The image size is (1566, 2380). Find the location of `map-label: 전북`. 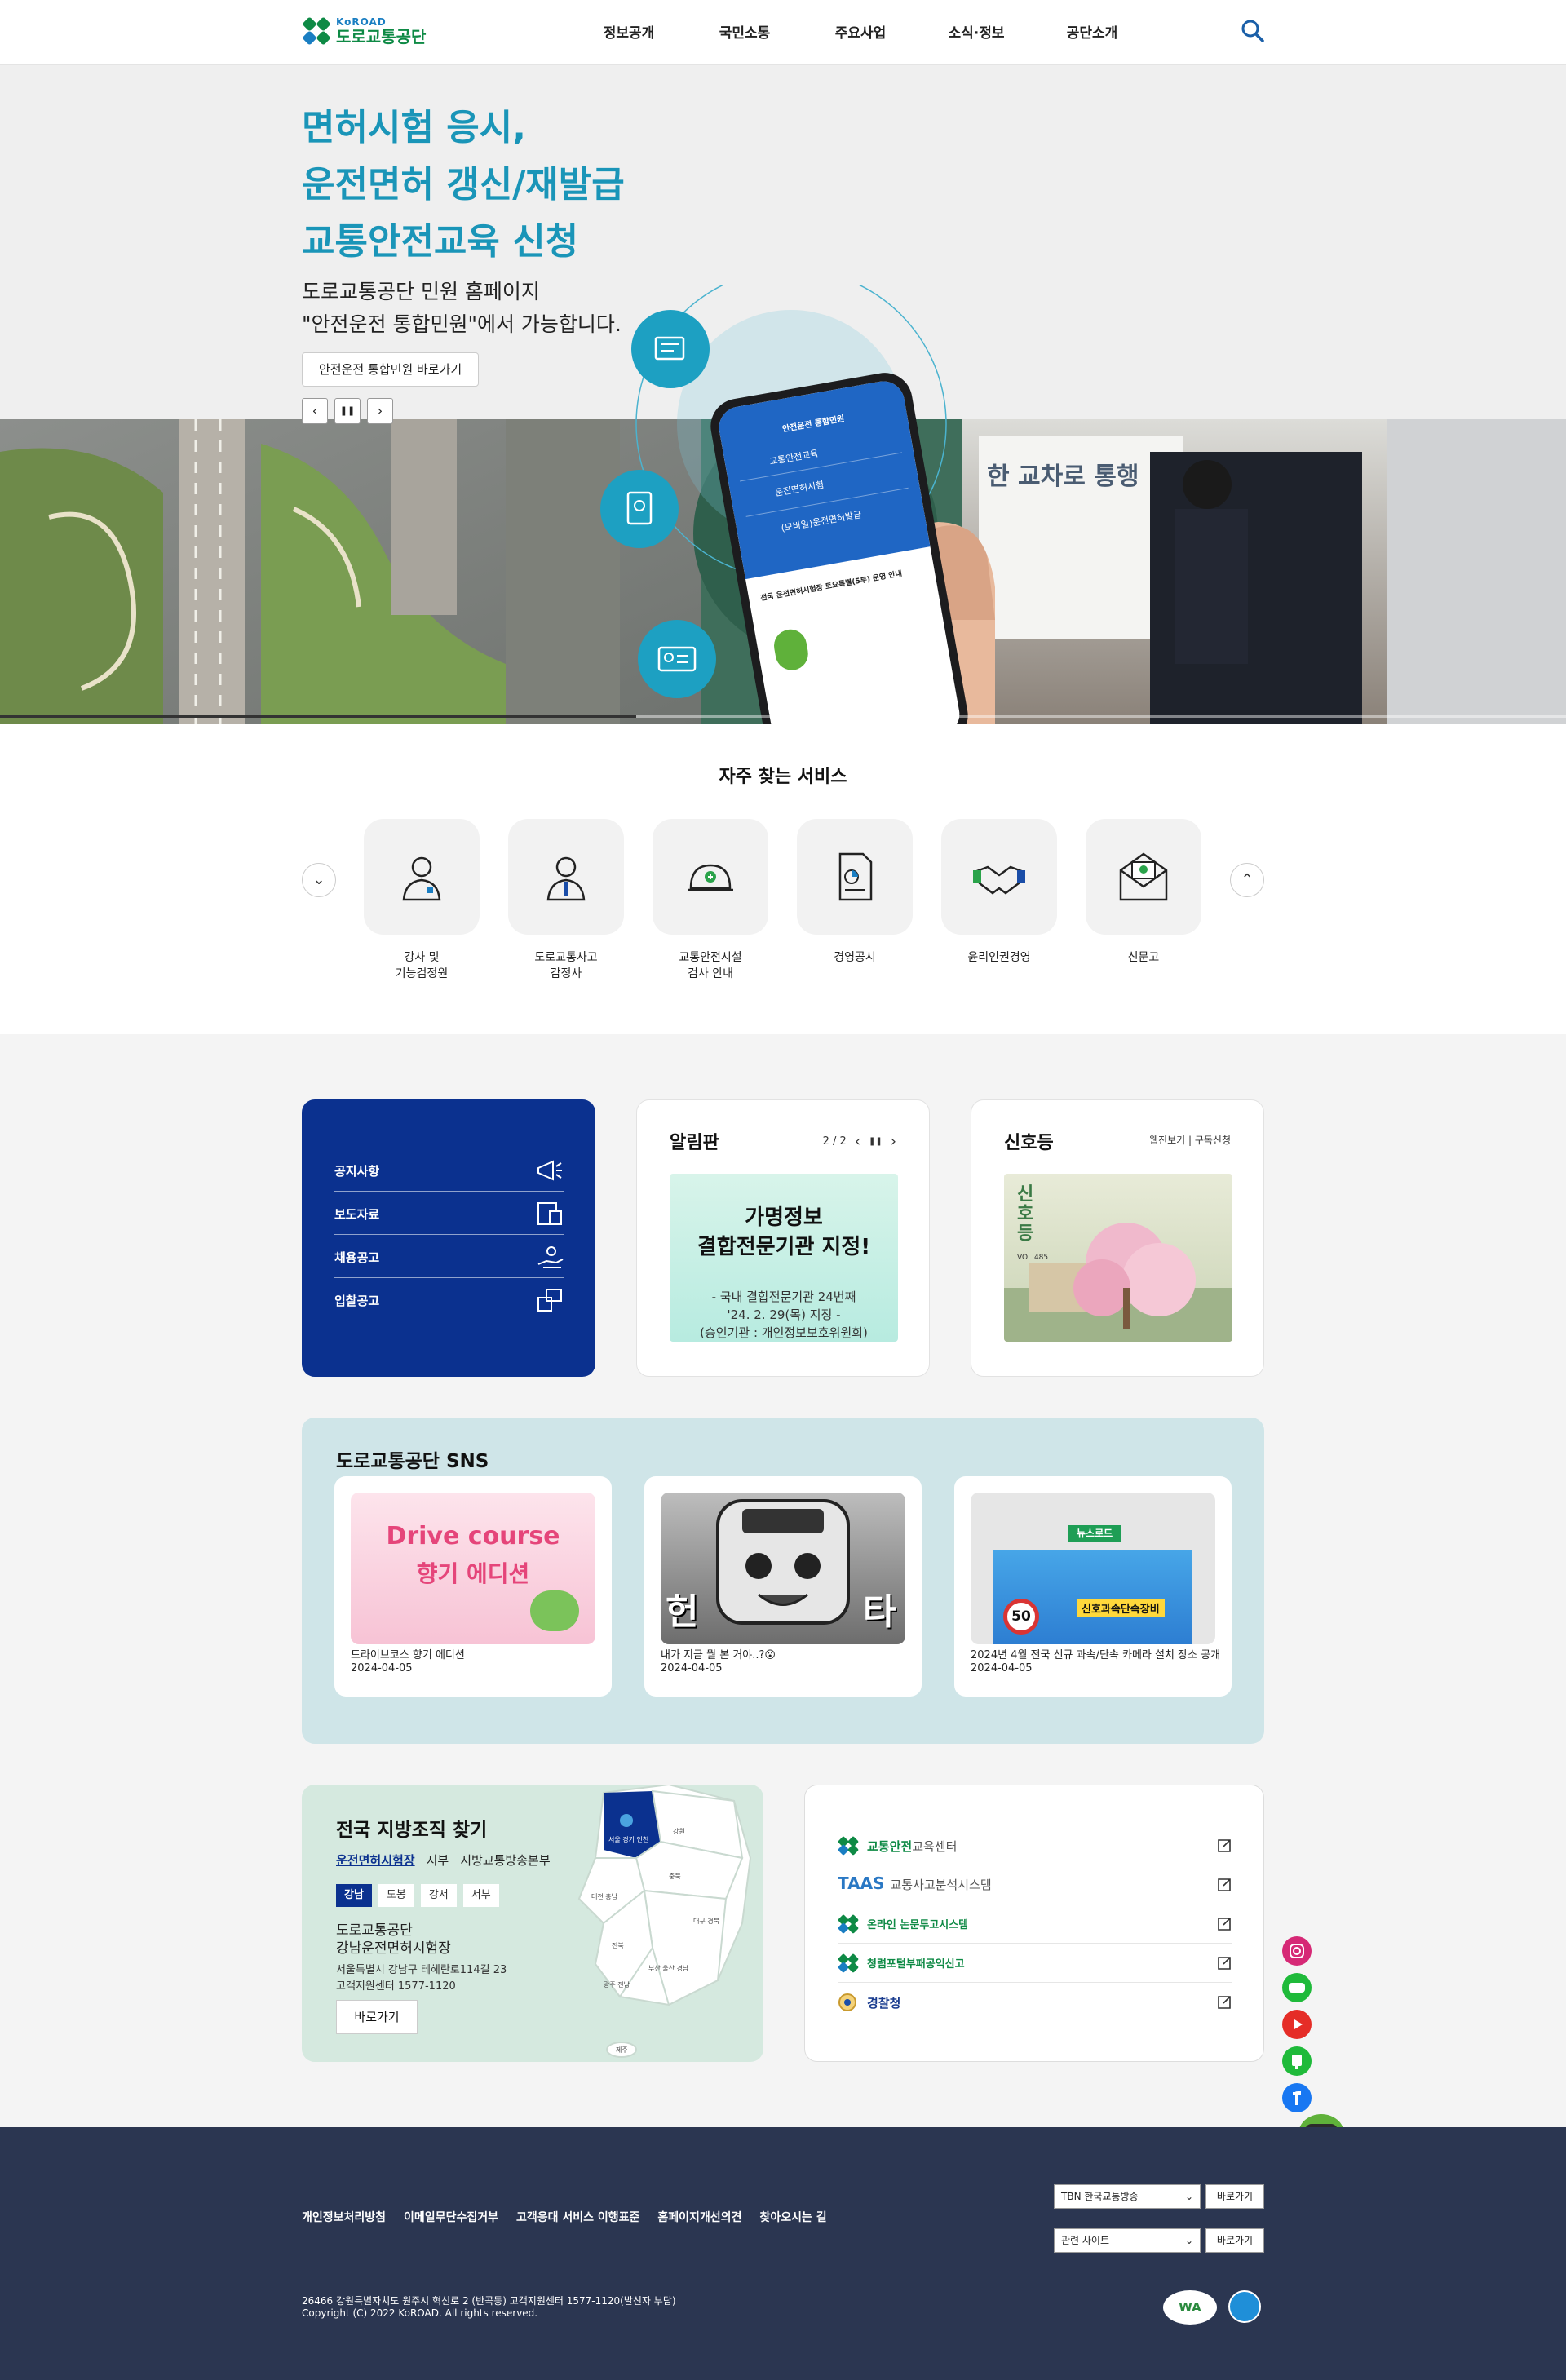

map-label: 전북 is located at coordinates (618, 1945).